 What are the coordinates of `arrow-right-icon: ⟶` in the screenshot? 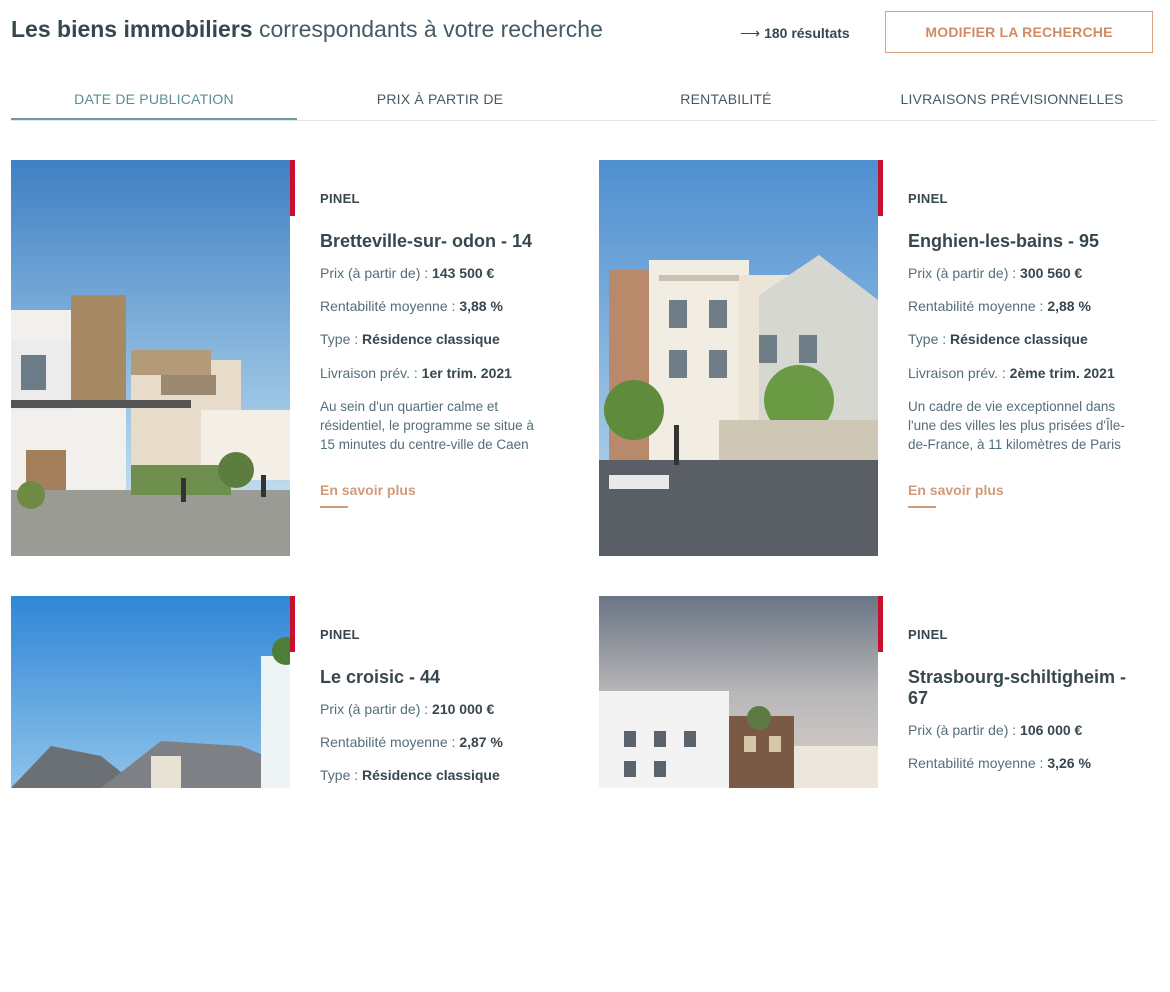 It's located at (750, 33).